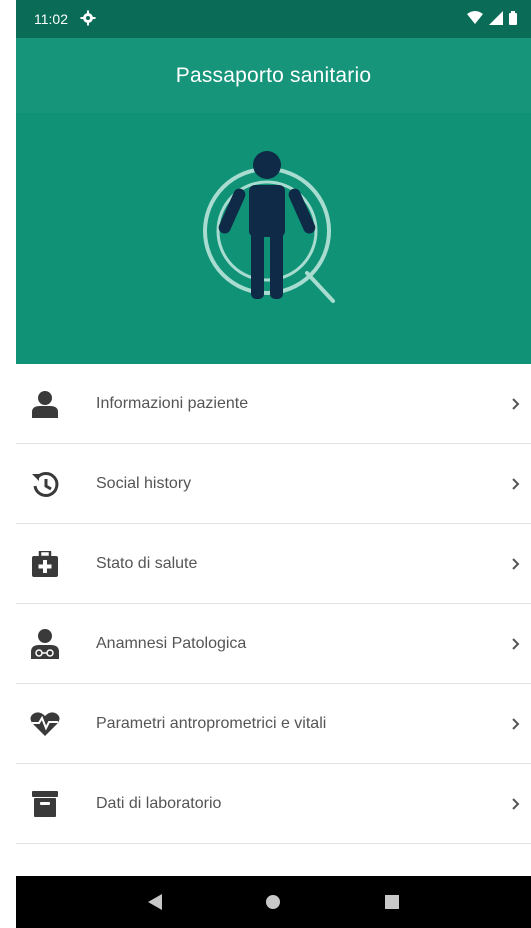 This screenshot has height=928, width=531. Describe the element at coordinates (45, 484) in the screenshot. I see `history-icon` at that location.